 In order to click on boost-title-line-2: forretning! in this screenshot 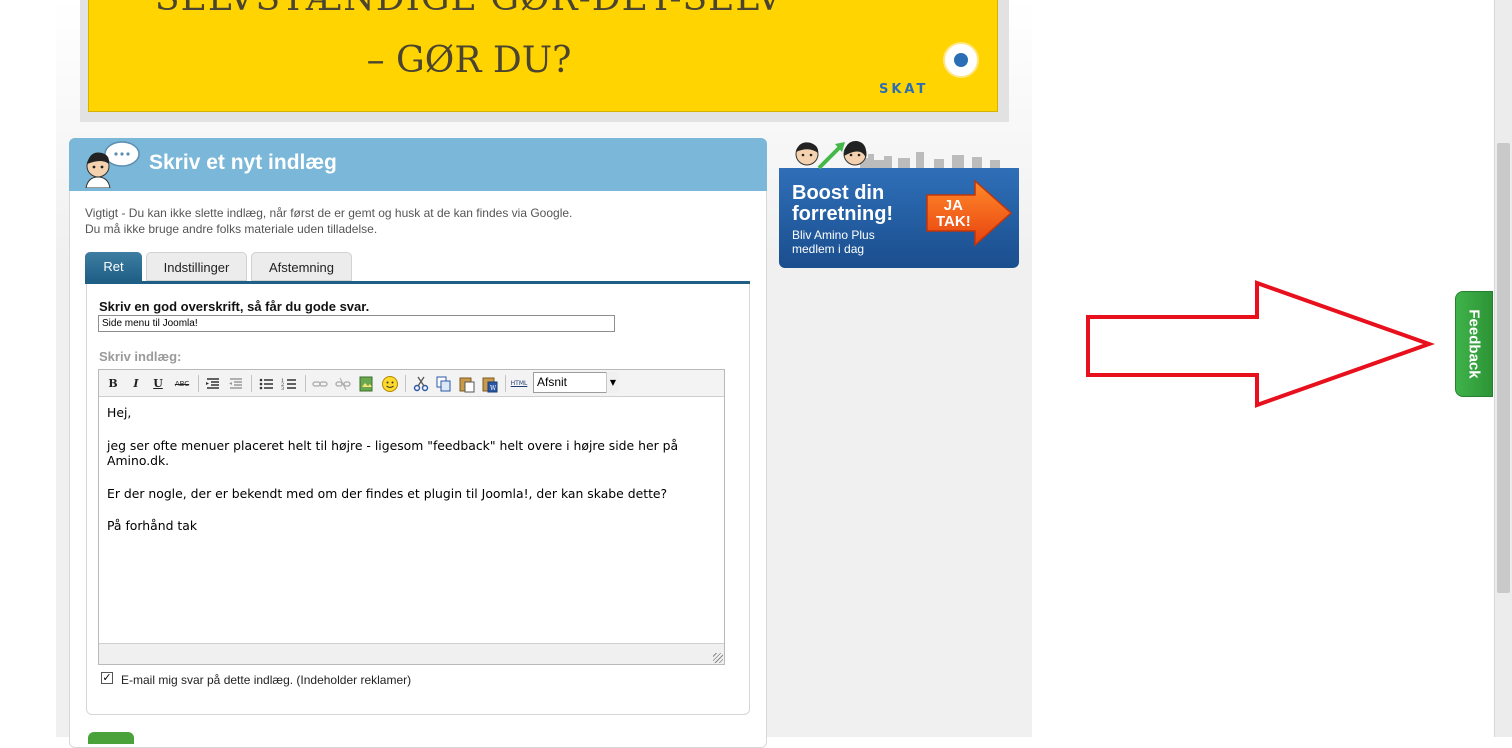, I will do `click(843, 214)`.